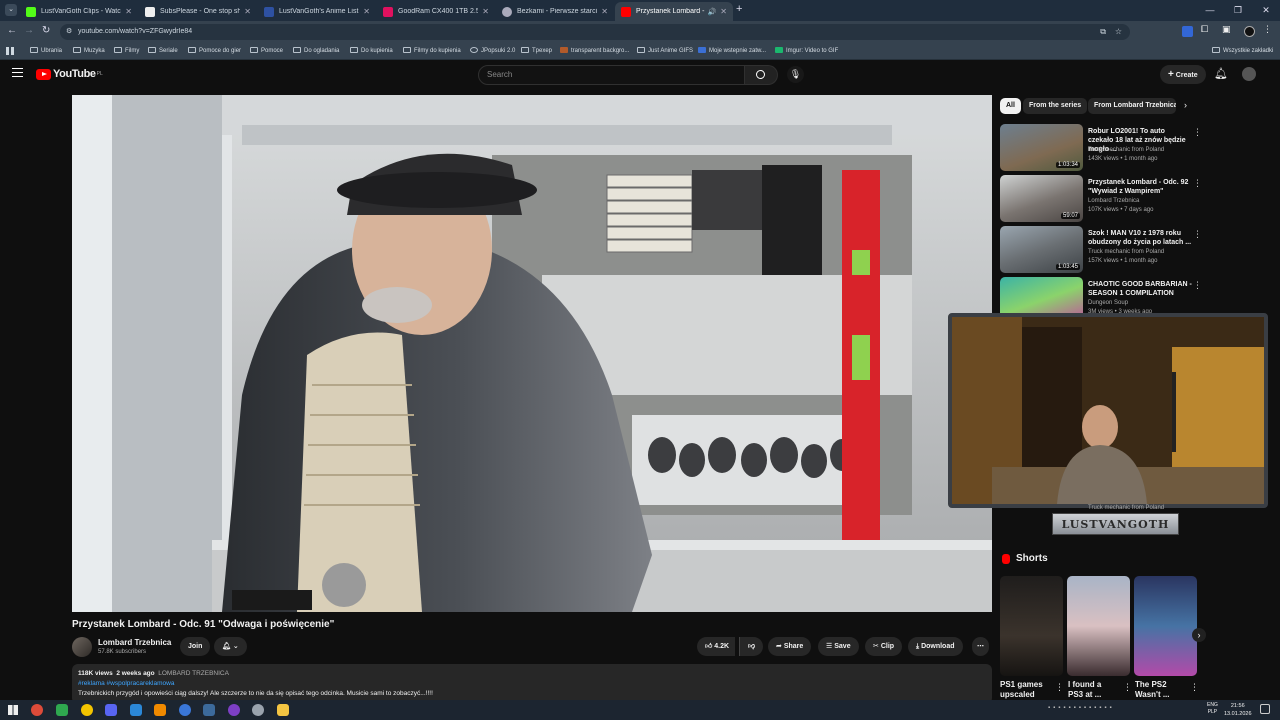 The width and height of the screenshot is (1280, 720). I want to click on bookmark-imgur: Imgur: Video to GIF, so click(806, 51).